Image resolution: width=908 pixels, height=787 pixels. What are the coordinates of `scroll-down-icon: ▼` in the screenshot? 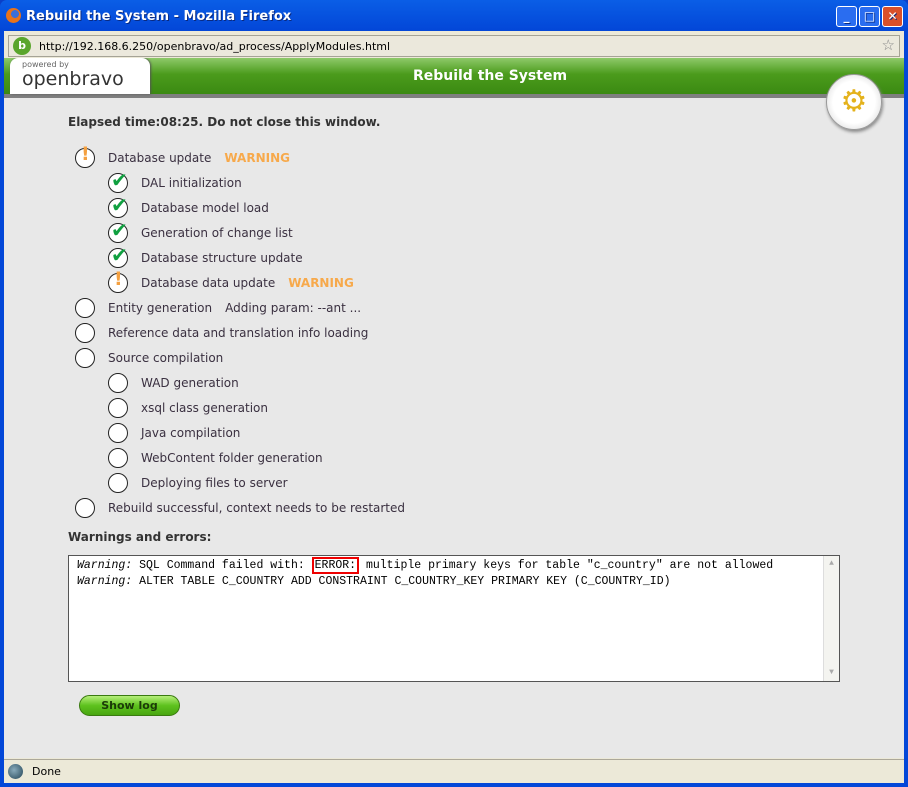 It's located at (831, 673).